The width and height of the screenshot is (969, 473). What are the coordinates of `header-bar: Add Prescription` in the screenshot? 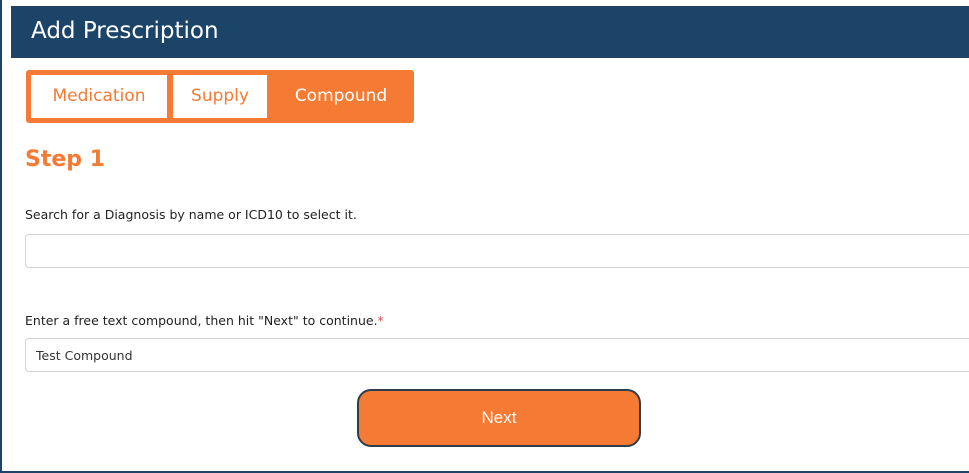 It's located at (490, 32).